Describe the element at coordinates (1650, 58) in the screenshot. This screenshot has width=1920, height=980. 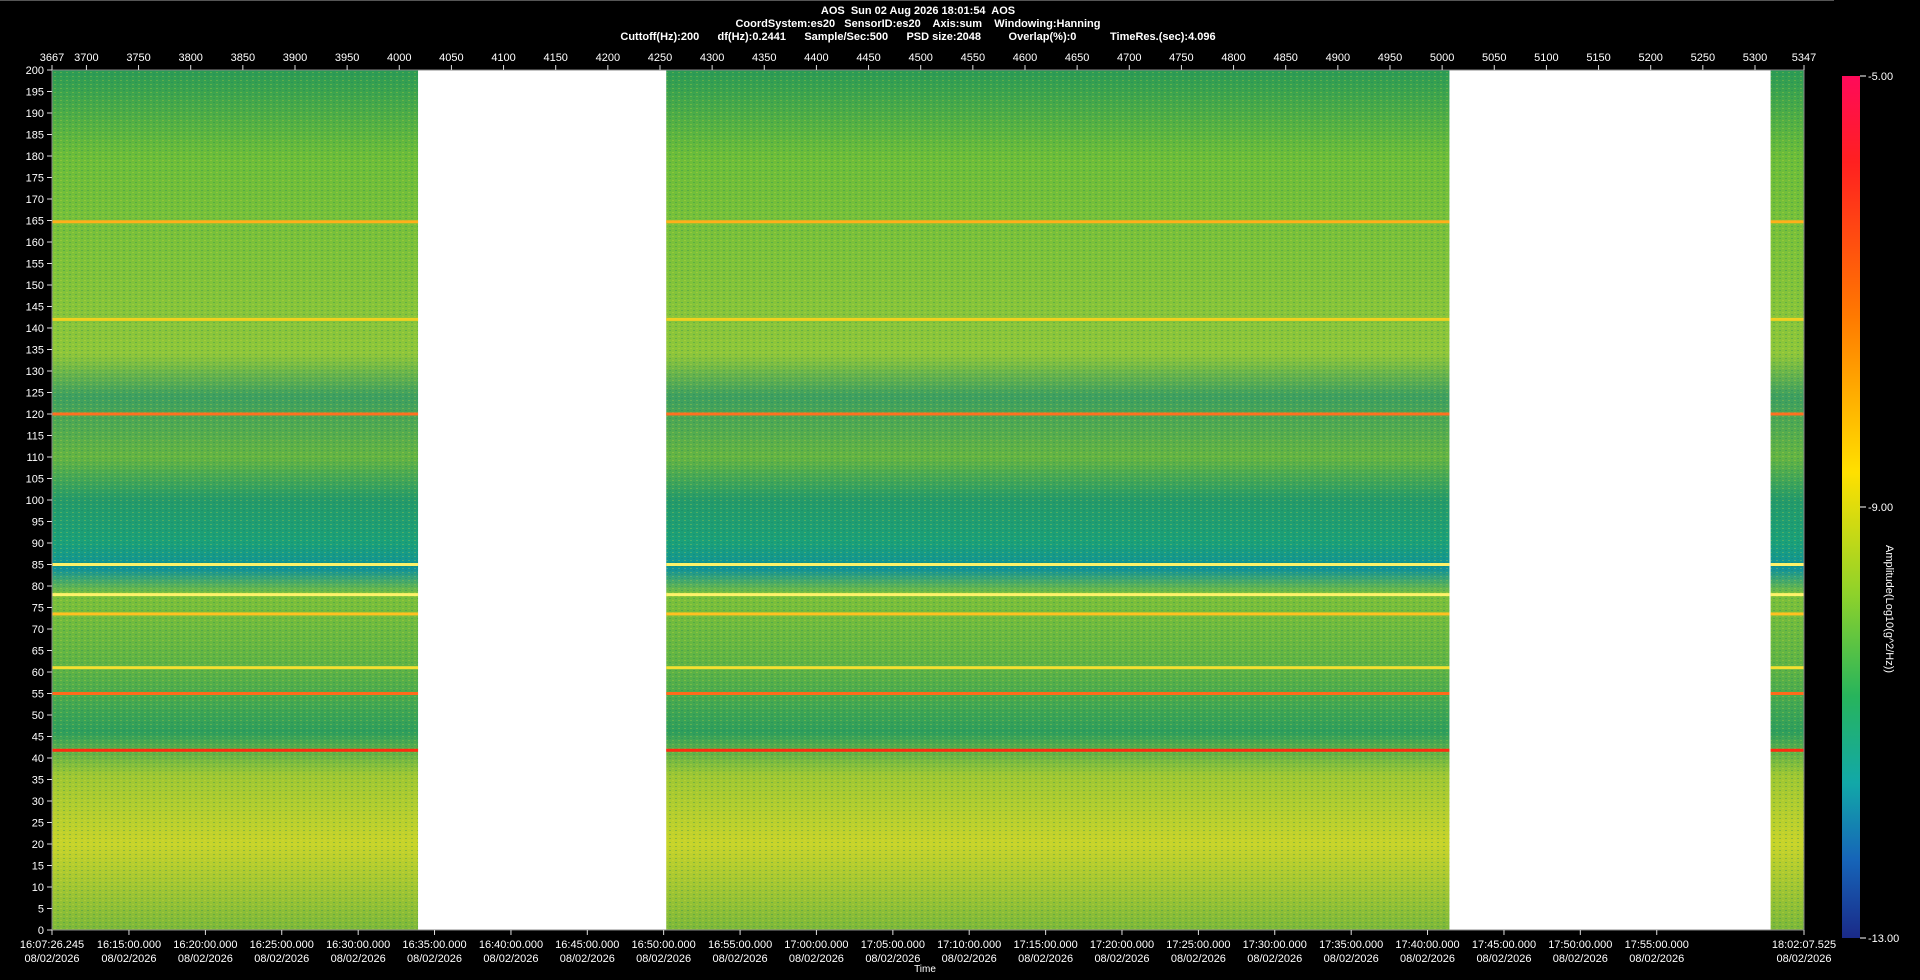
I see `top-tick-label: 5200` at that location.